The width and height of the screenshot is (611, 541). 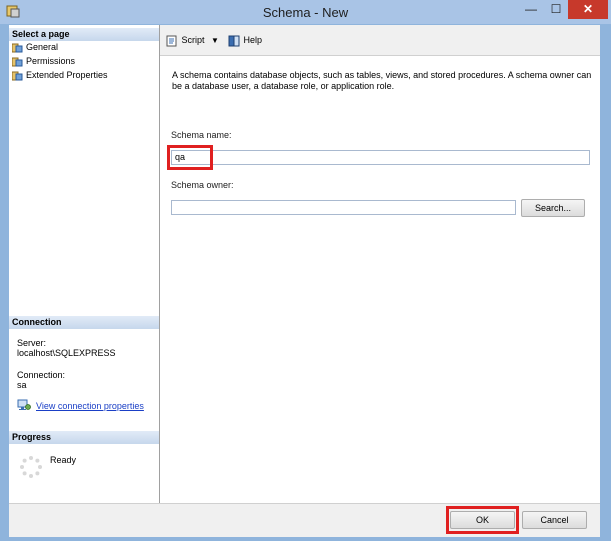 What do you see at coordinates (42, 47) in the screenshot?
I see `page-item-label: General` at bounding box center [42, 47].